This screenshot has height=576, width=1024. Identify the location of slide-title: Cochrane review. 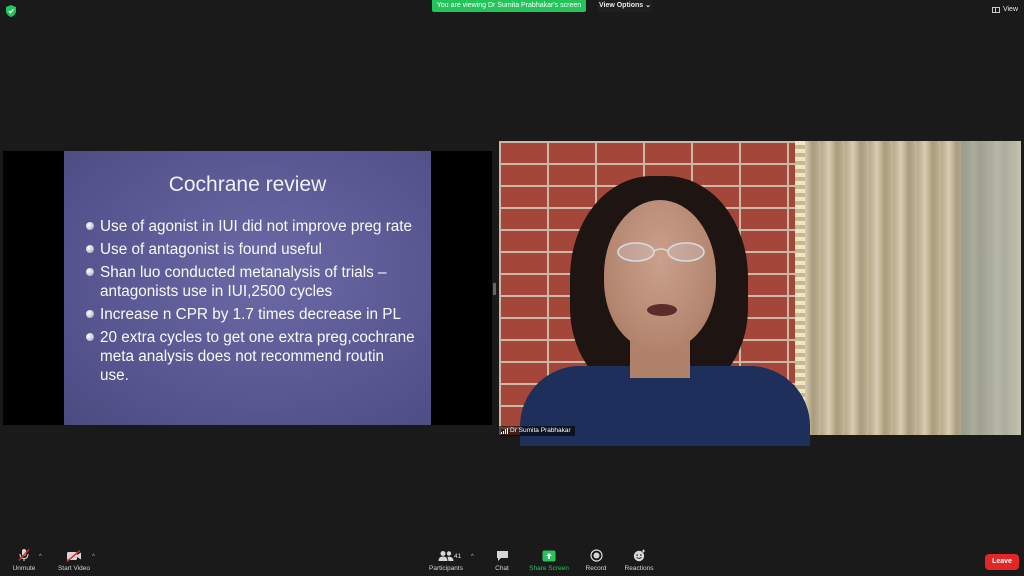
(247, 184).